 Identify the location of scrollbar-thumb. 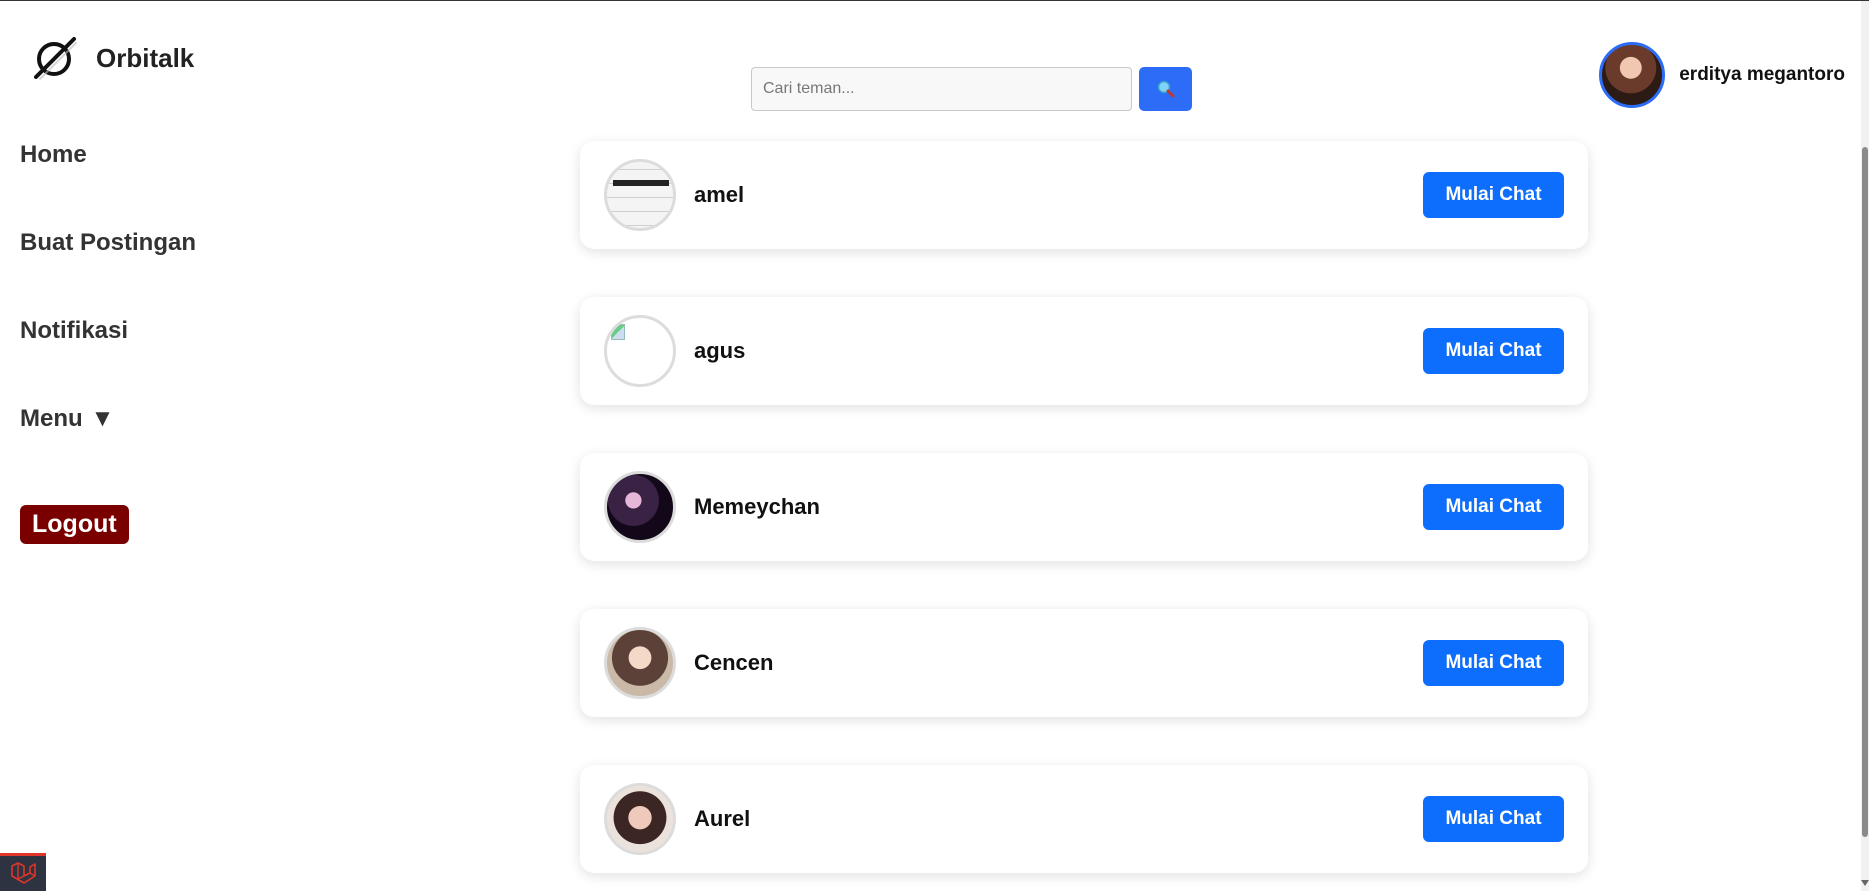
(1865, 492).